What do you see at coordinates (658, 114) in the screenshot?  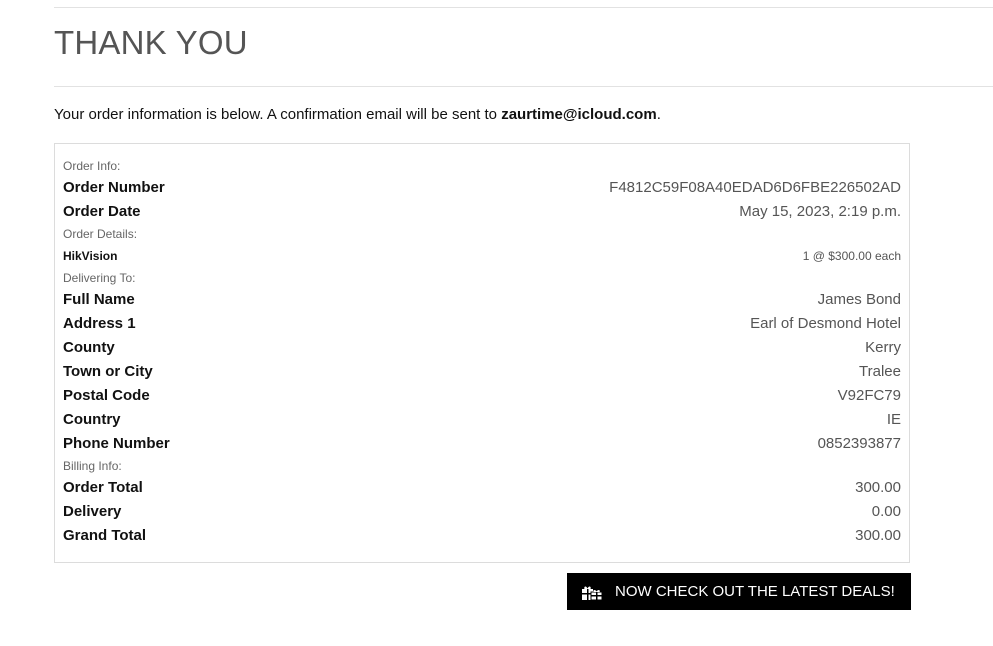 I see `intro-suffix: .` at bounding box center [658, 114].